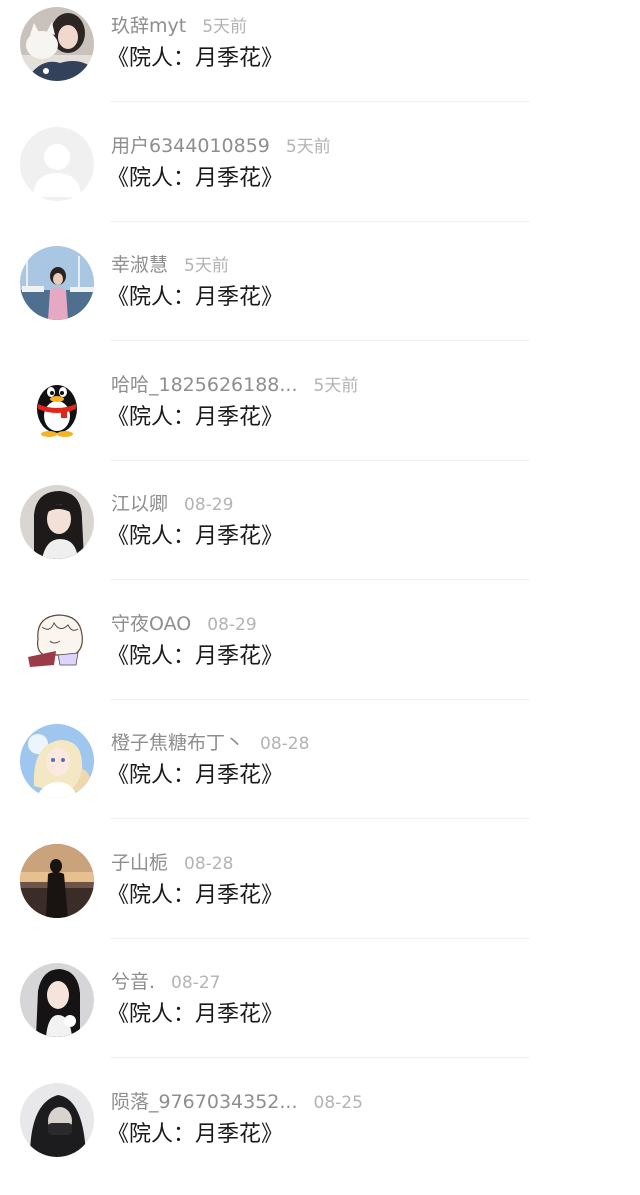 The width and height of the screenshot is (640, 1195). What do you see at coordinates (151, 624) in the screenshot?
I see `username: 守夜OAO` at bounding box center [151, 624].